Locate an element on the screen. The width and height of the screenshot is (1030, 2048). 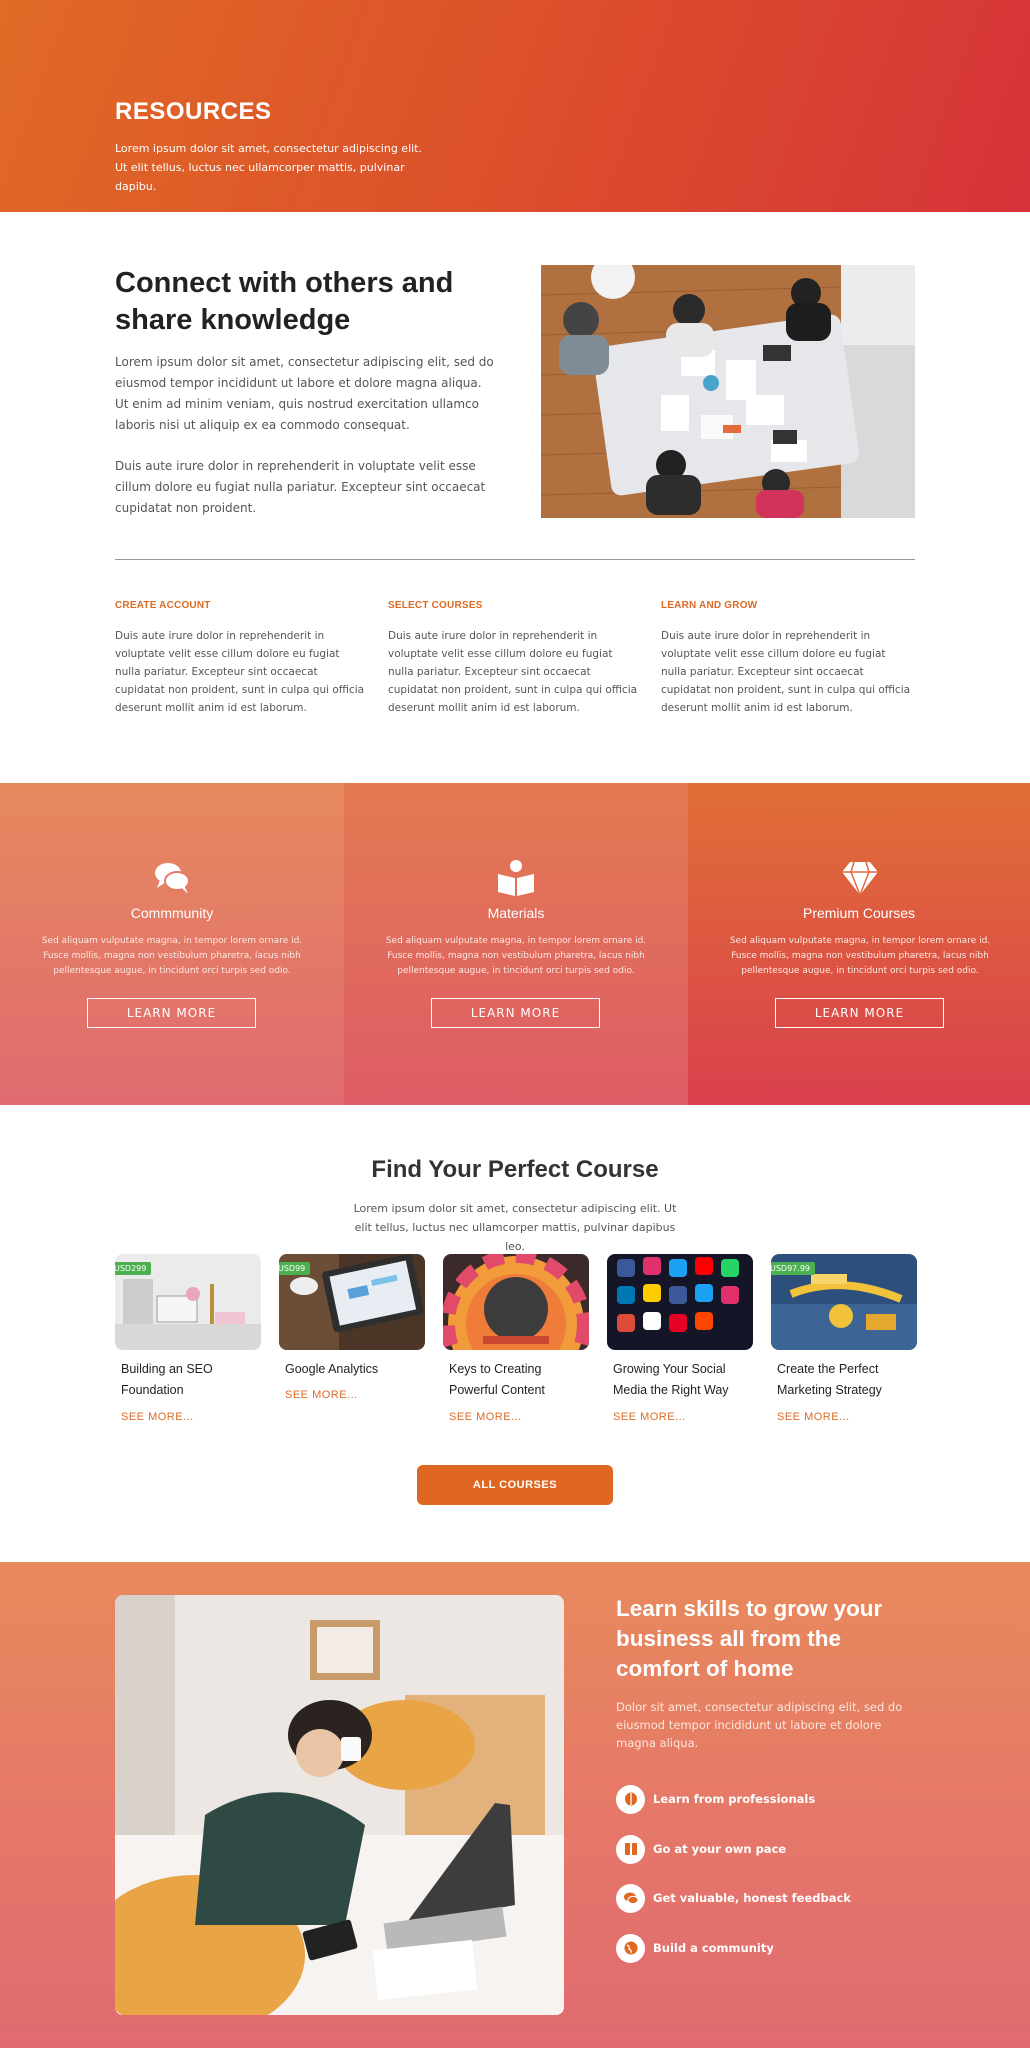
find-course-title: Find Your Perfect Course is located at coordinates (515, 1169).